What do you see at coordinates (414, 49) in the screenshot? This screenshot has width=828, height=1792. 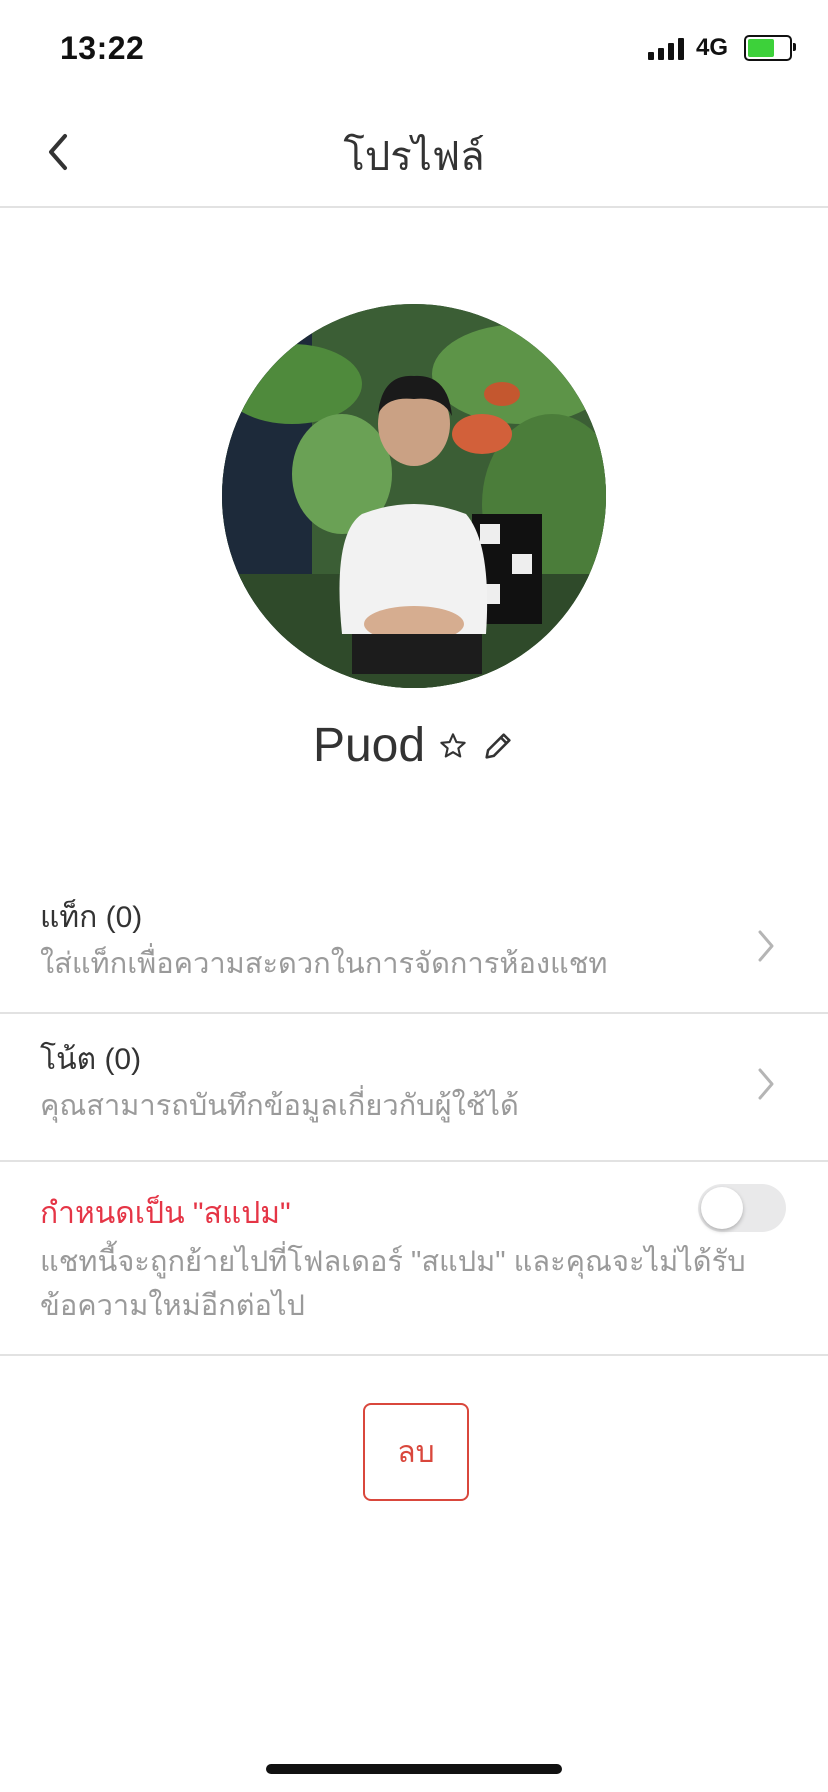 I see `status-bar: 13:22 4G` at bounding box center [414, 49].